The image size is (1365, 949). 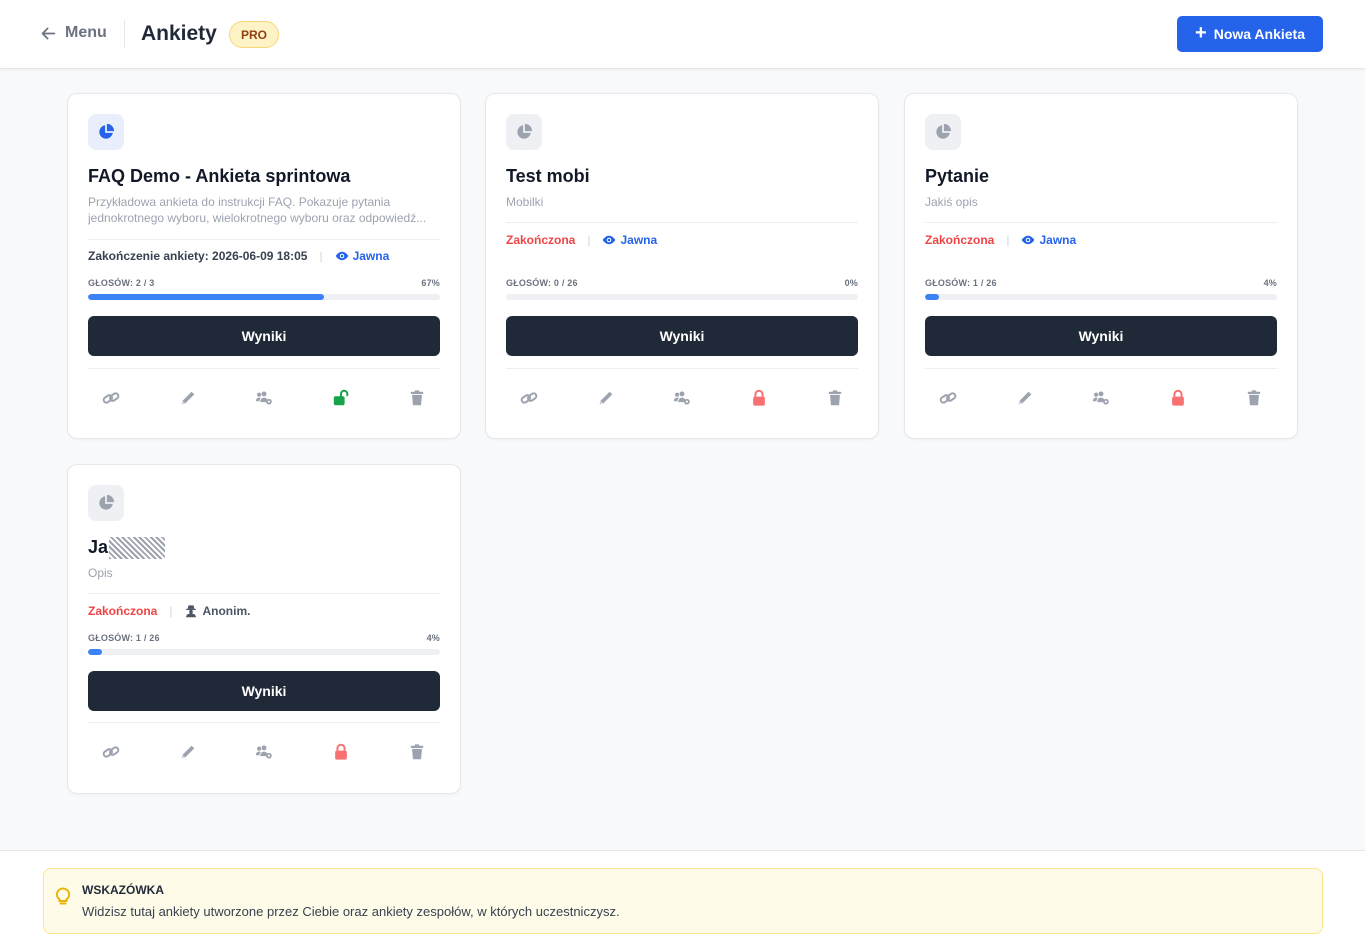 I want to click on tip-title: WSKAZÓWKA, so click(x=123, y=890).